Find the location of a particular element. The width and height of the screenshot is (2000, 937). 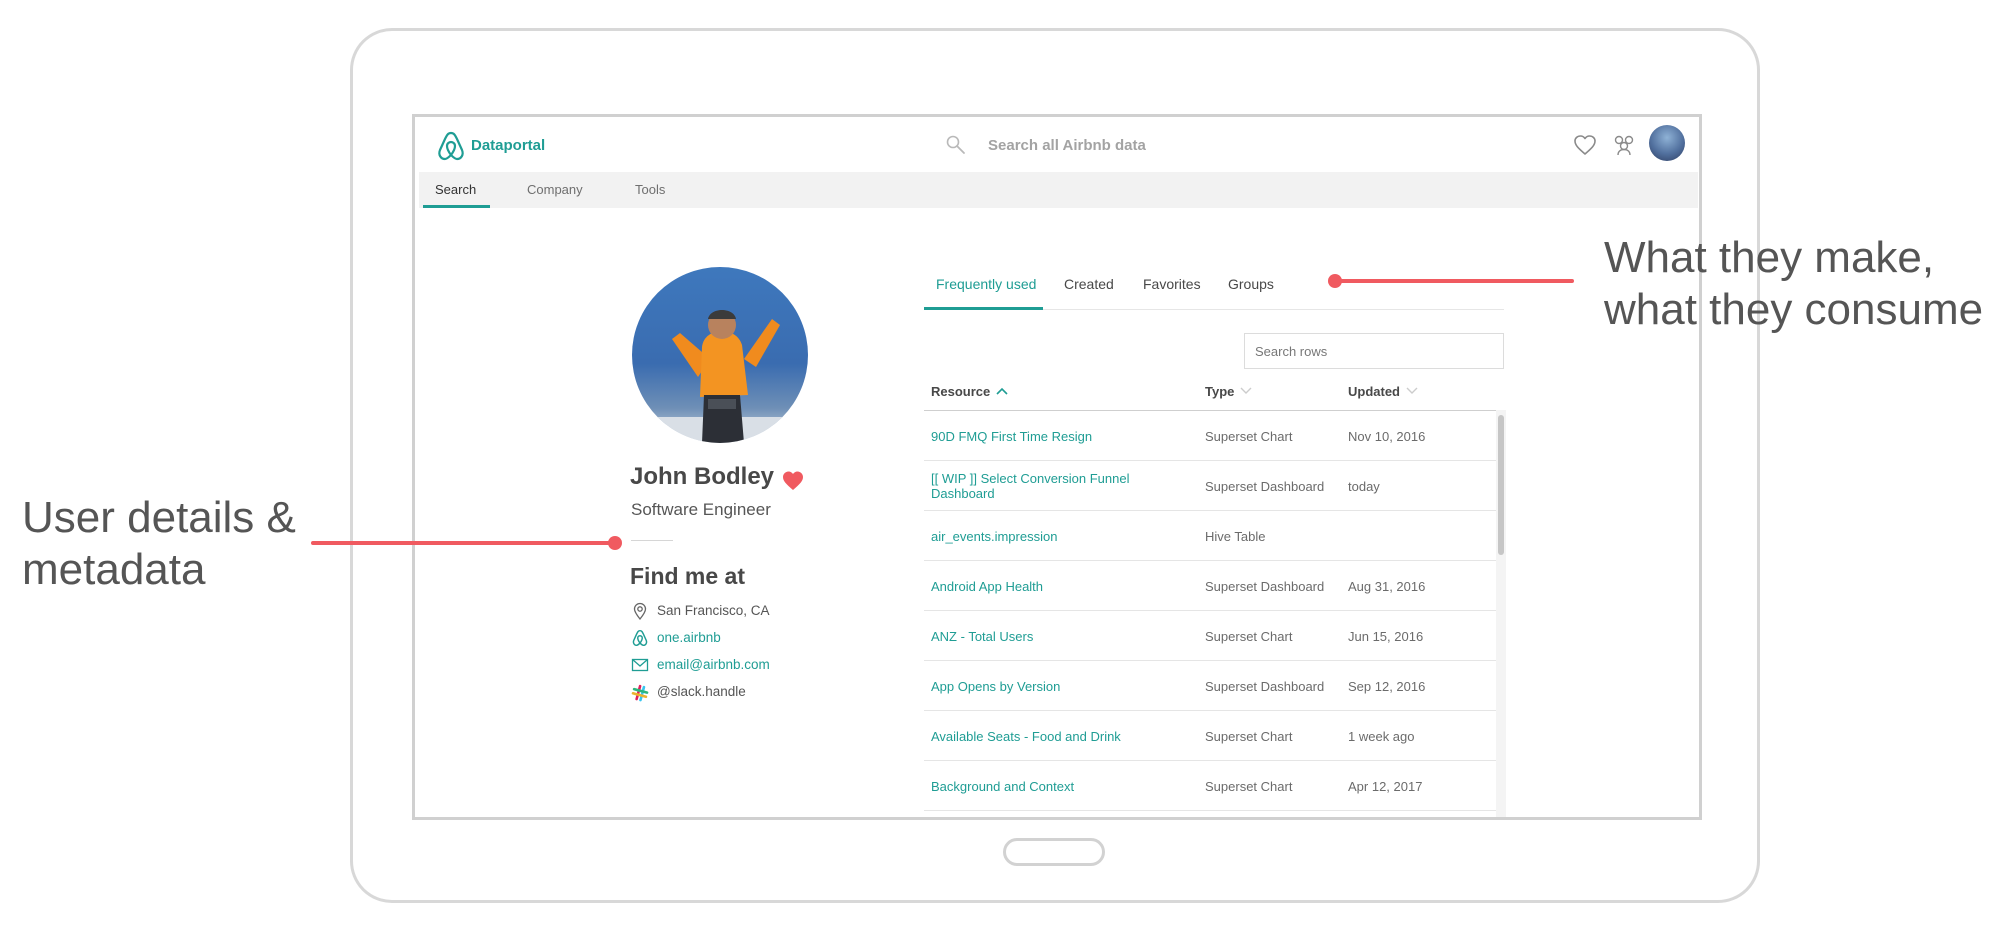

left-callout-line is located at coordinates (464, 543).